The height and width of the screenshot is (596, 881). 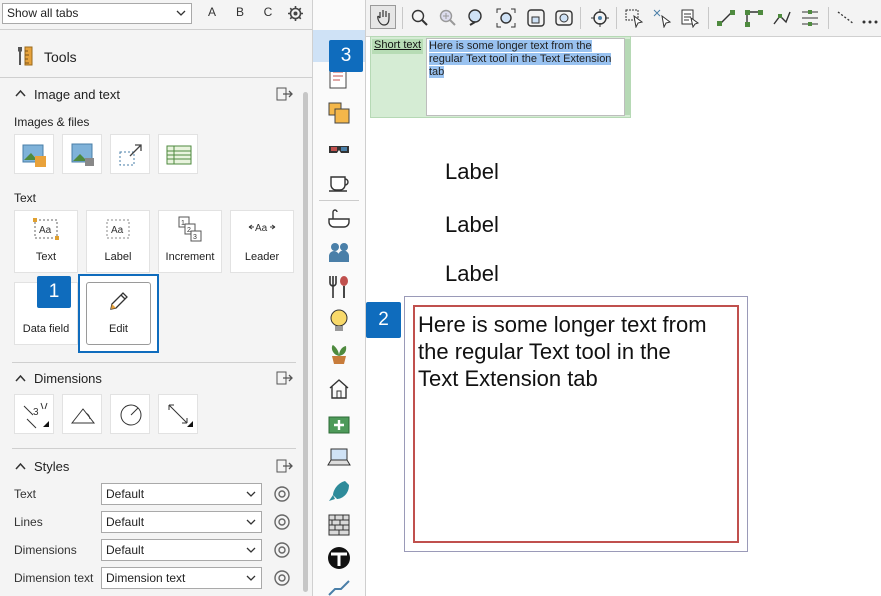 What do you see at coordinates (383, 17) in the screenshot?
I see `pan-button` at bounding box center [383, 17].